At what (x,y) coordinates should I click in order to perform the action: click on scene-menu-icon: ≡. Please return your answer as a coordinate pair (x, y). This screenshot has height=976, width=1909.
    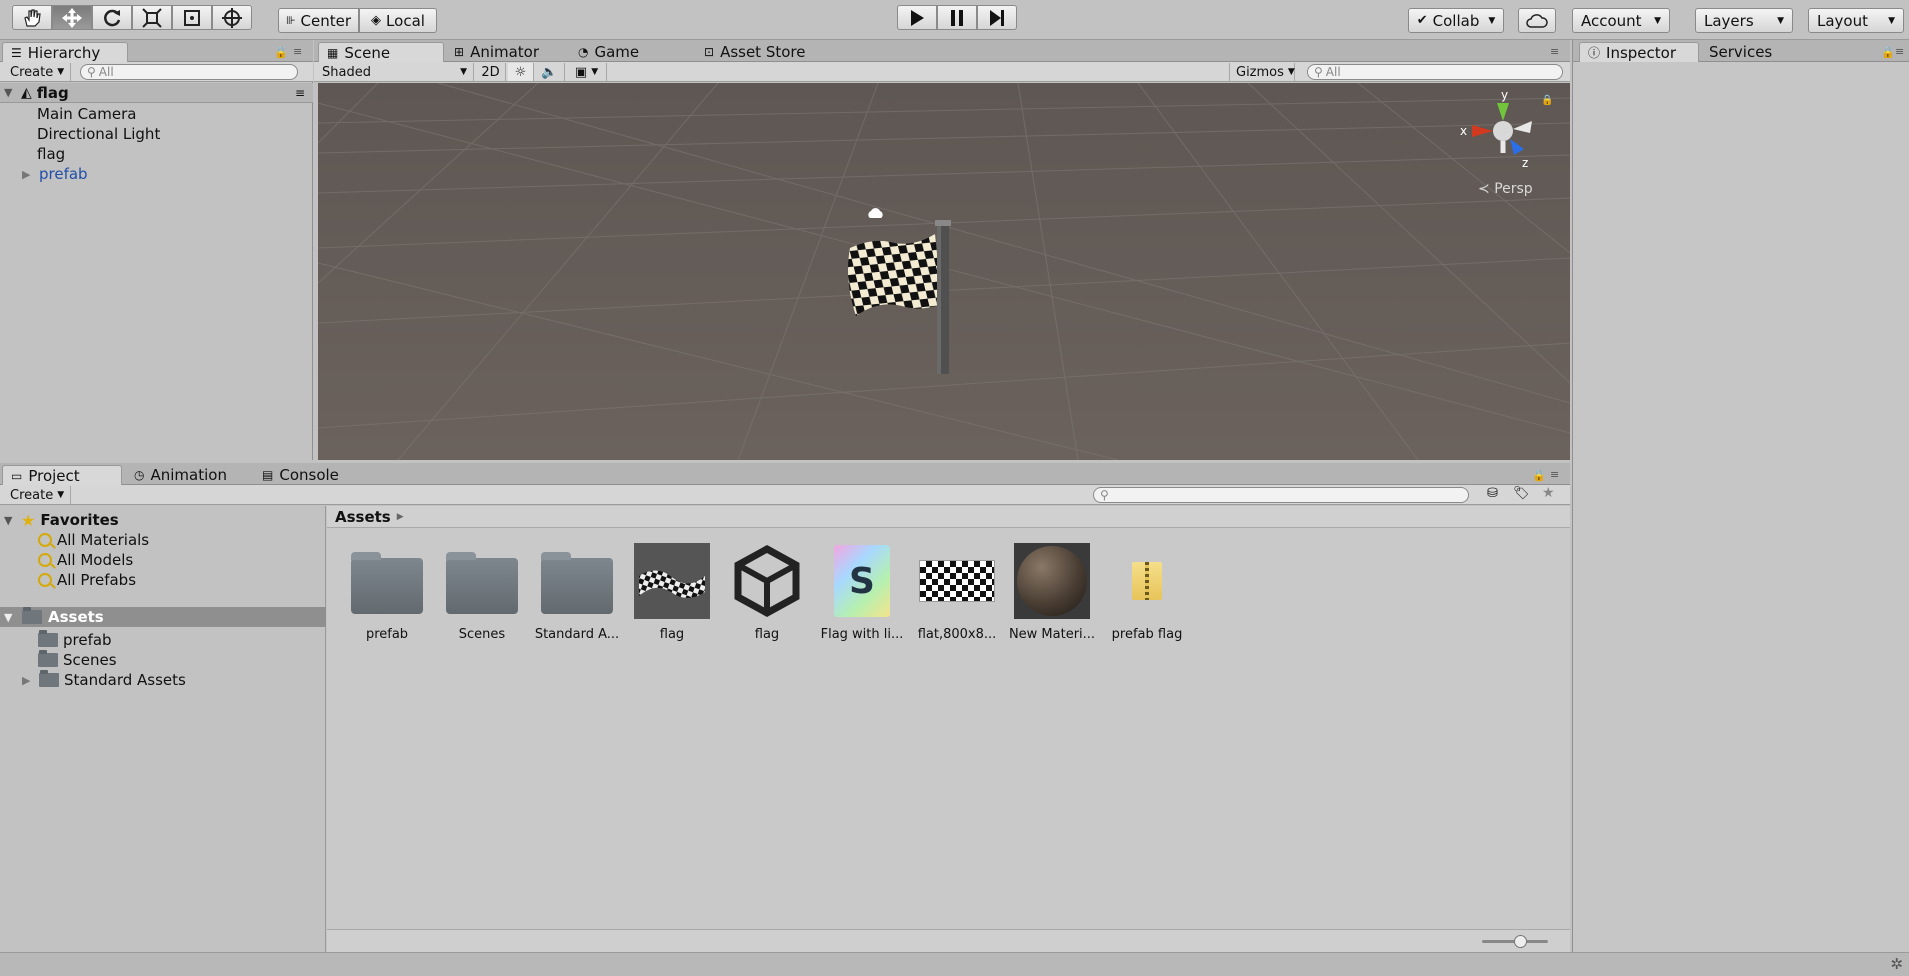
    Looking at the image, I should click on (300, 93).